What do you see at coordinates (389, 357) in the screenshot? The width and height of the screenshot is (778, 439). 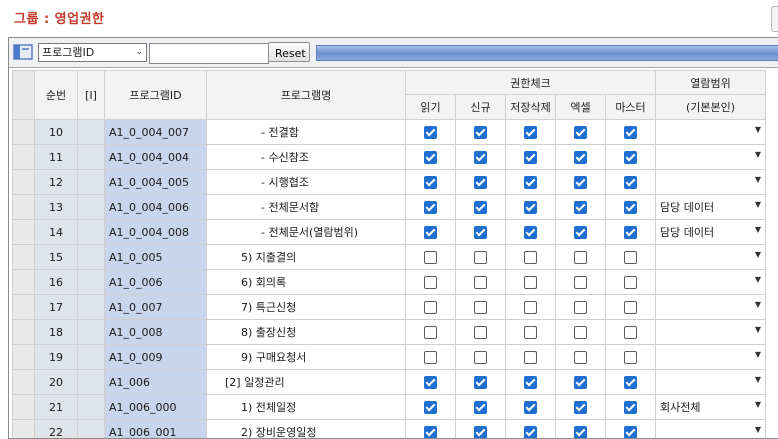 I see `table-row: 19A1_0_0099) 구매요청서▼` at bounding box center [389, 357].